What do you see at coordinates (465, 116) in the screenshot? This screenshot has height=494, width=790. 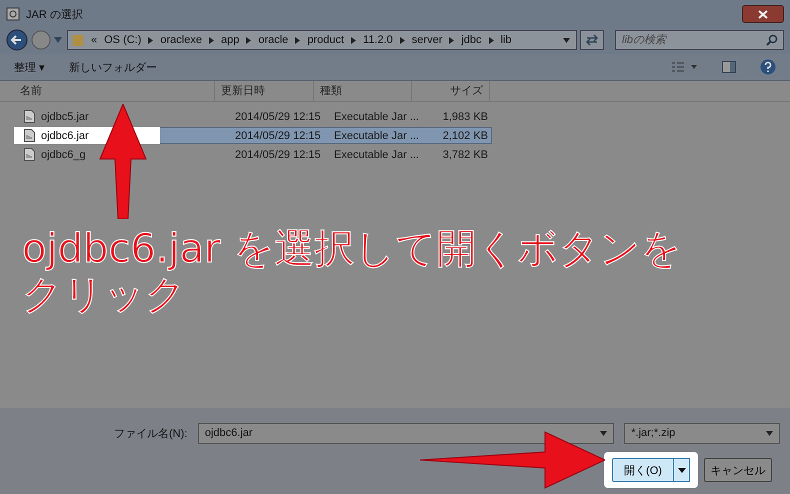 I see `file-size: 1,983 KB` at bounding box center [465, 116].